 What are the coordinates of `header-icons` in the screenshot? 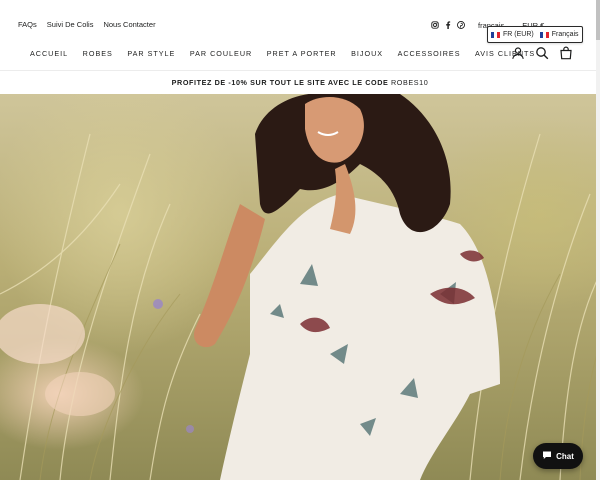 It's located at (542, 53).